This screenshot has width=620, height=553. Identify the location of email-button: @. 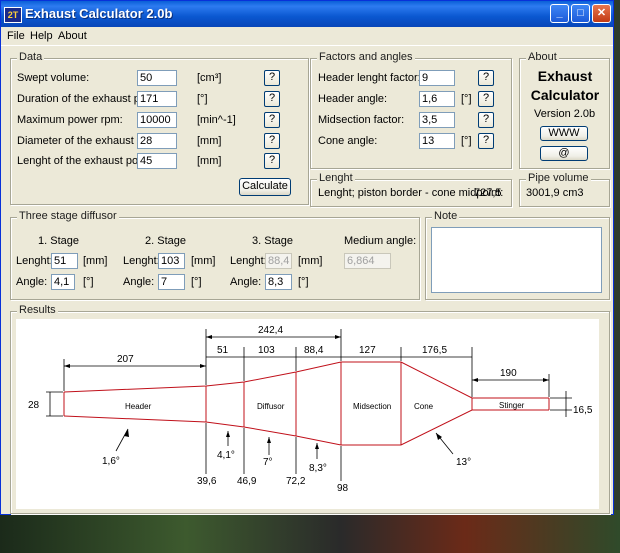
(564, 153).